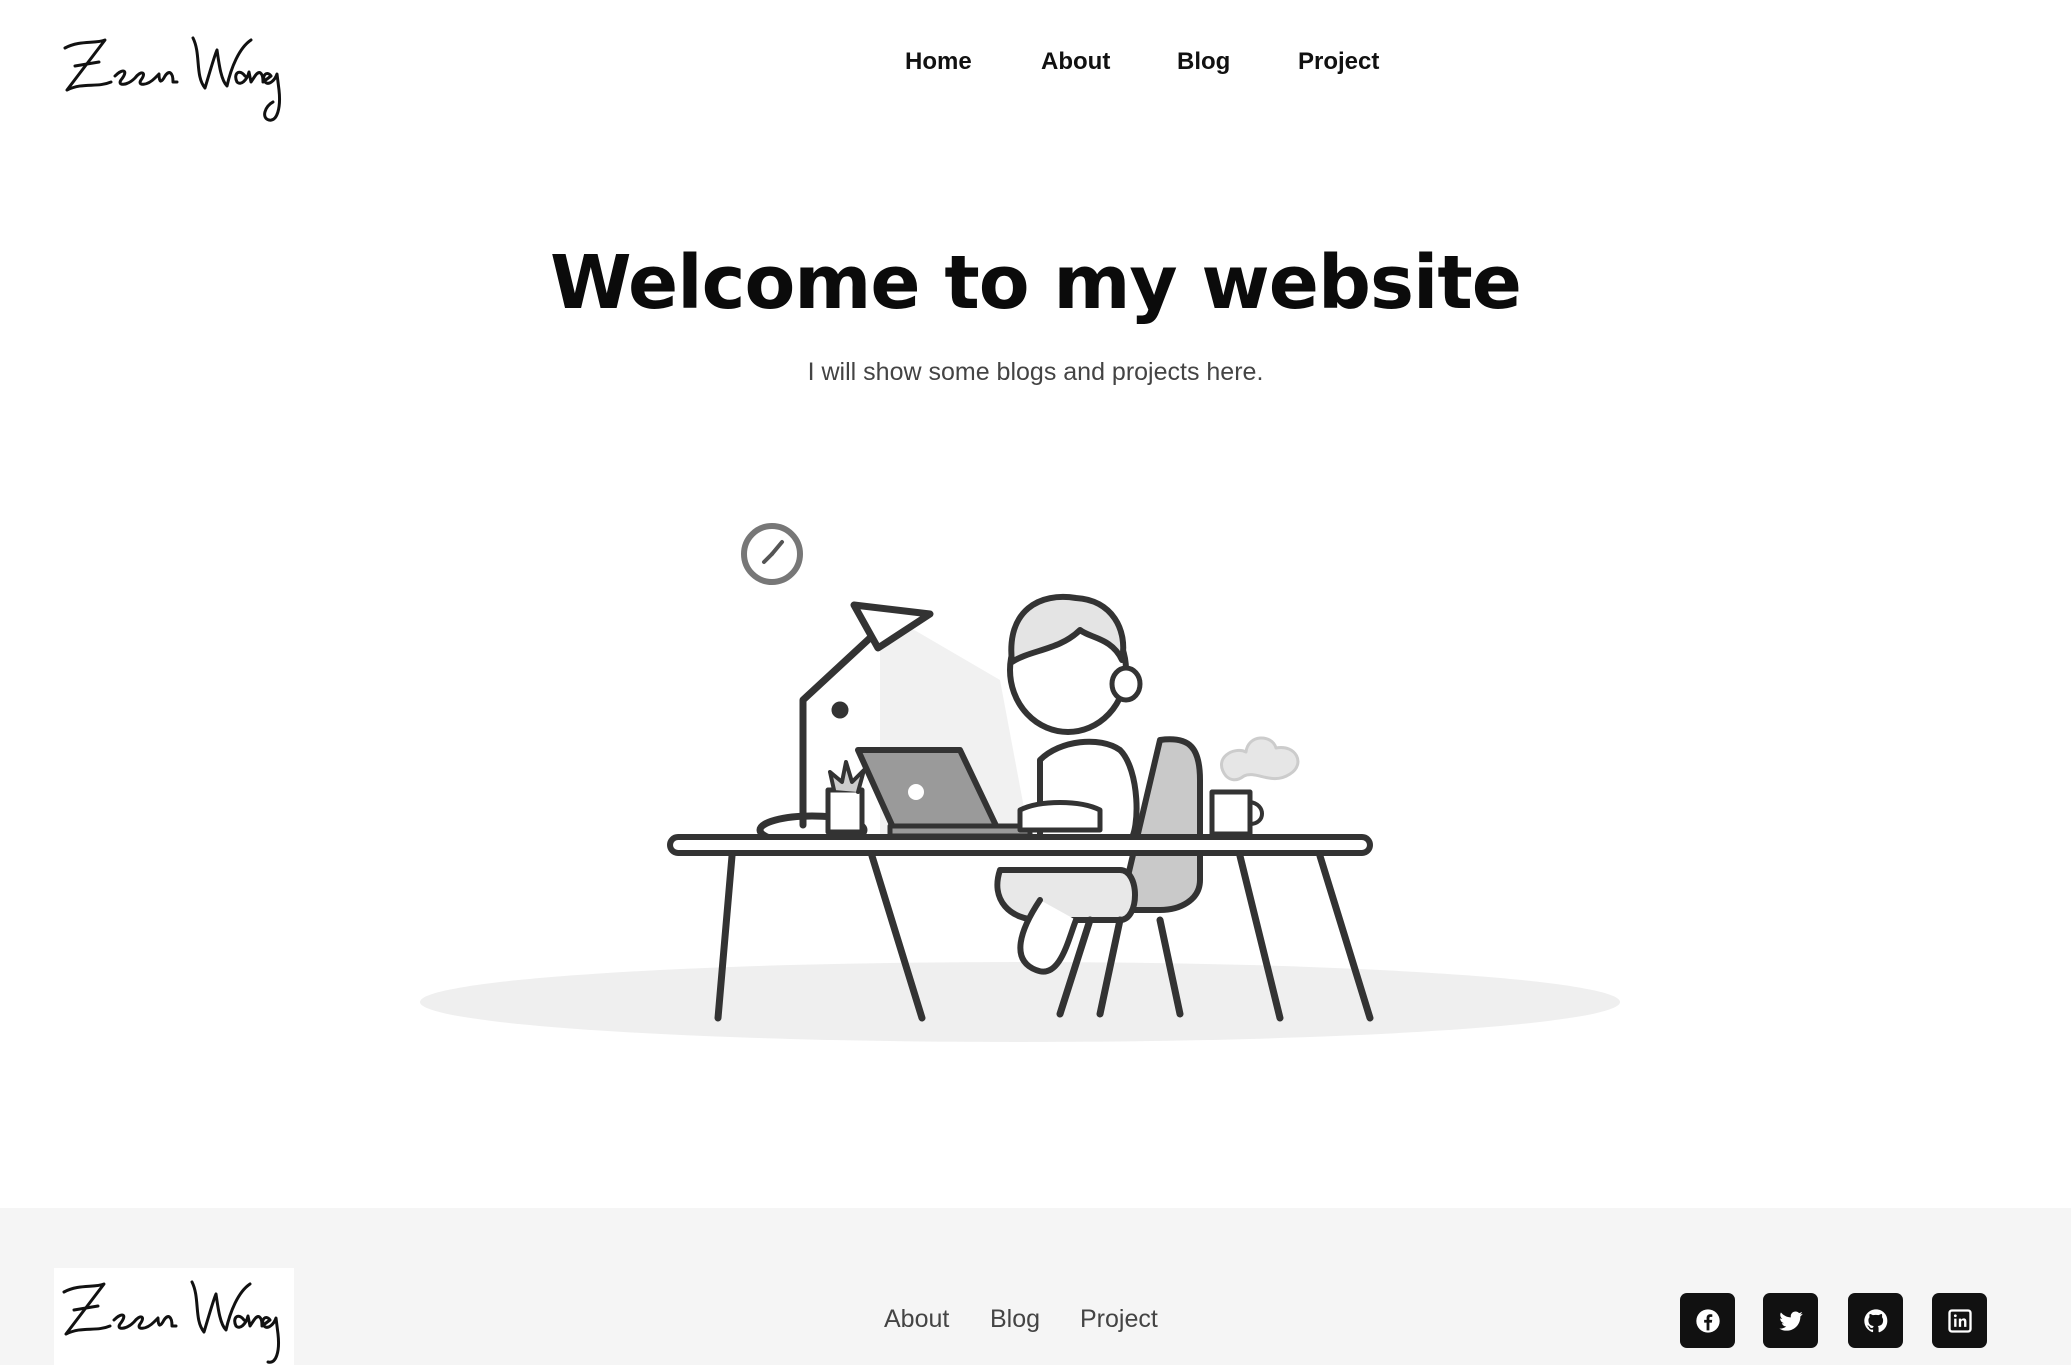 The image size is (2071, 1365). What do you see at coordinates (1119, 1319) in the screenshot?
I see `footer-link-project: Project` at bounding box center [1119, 1319].